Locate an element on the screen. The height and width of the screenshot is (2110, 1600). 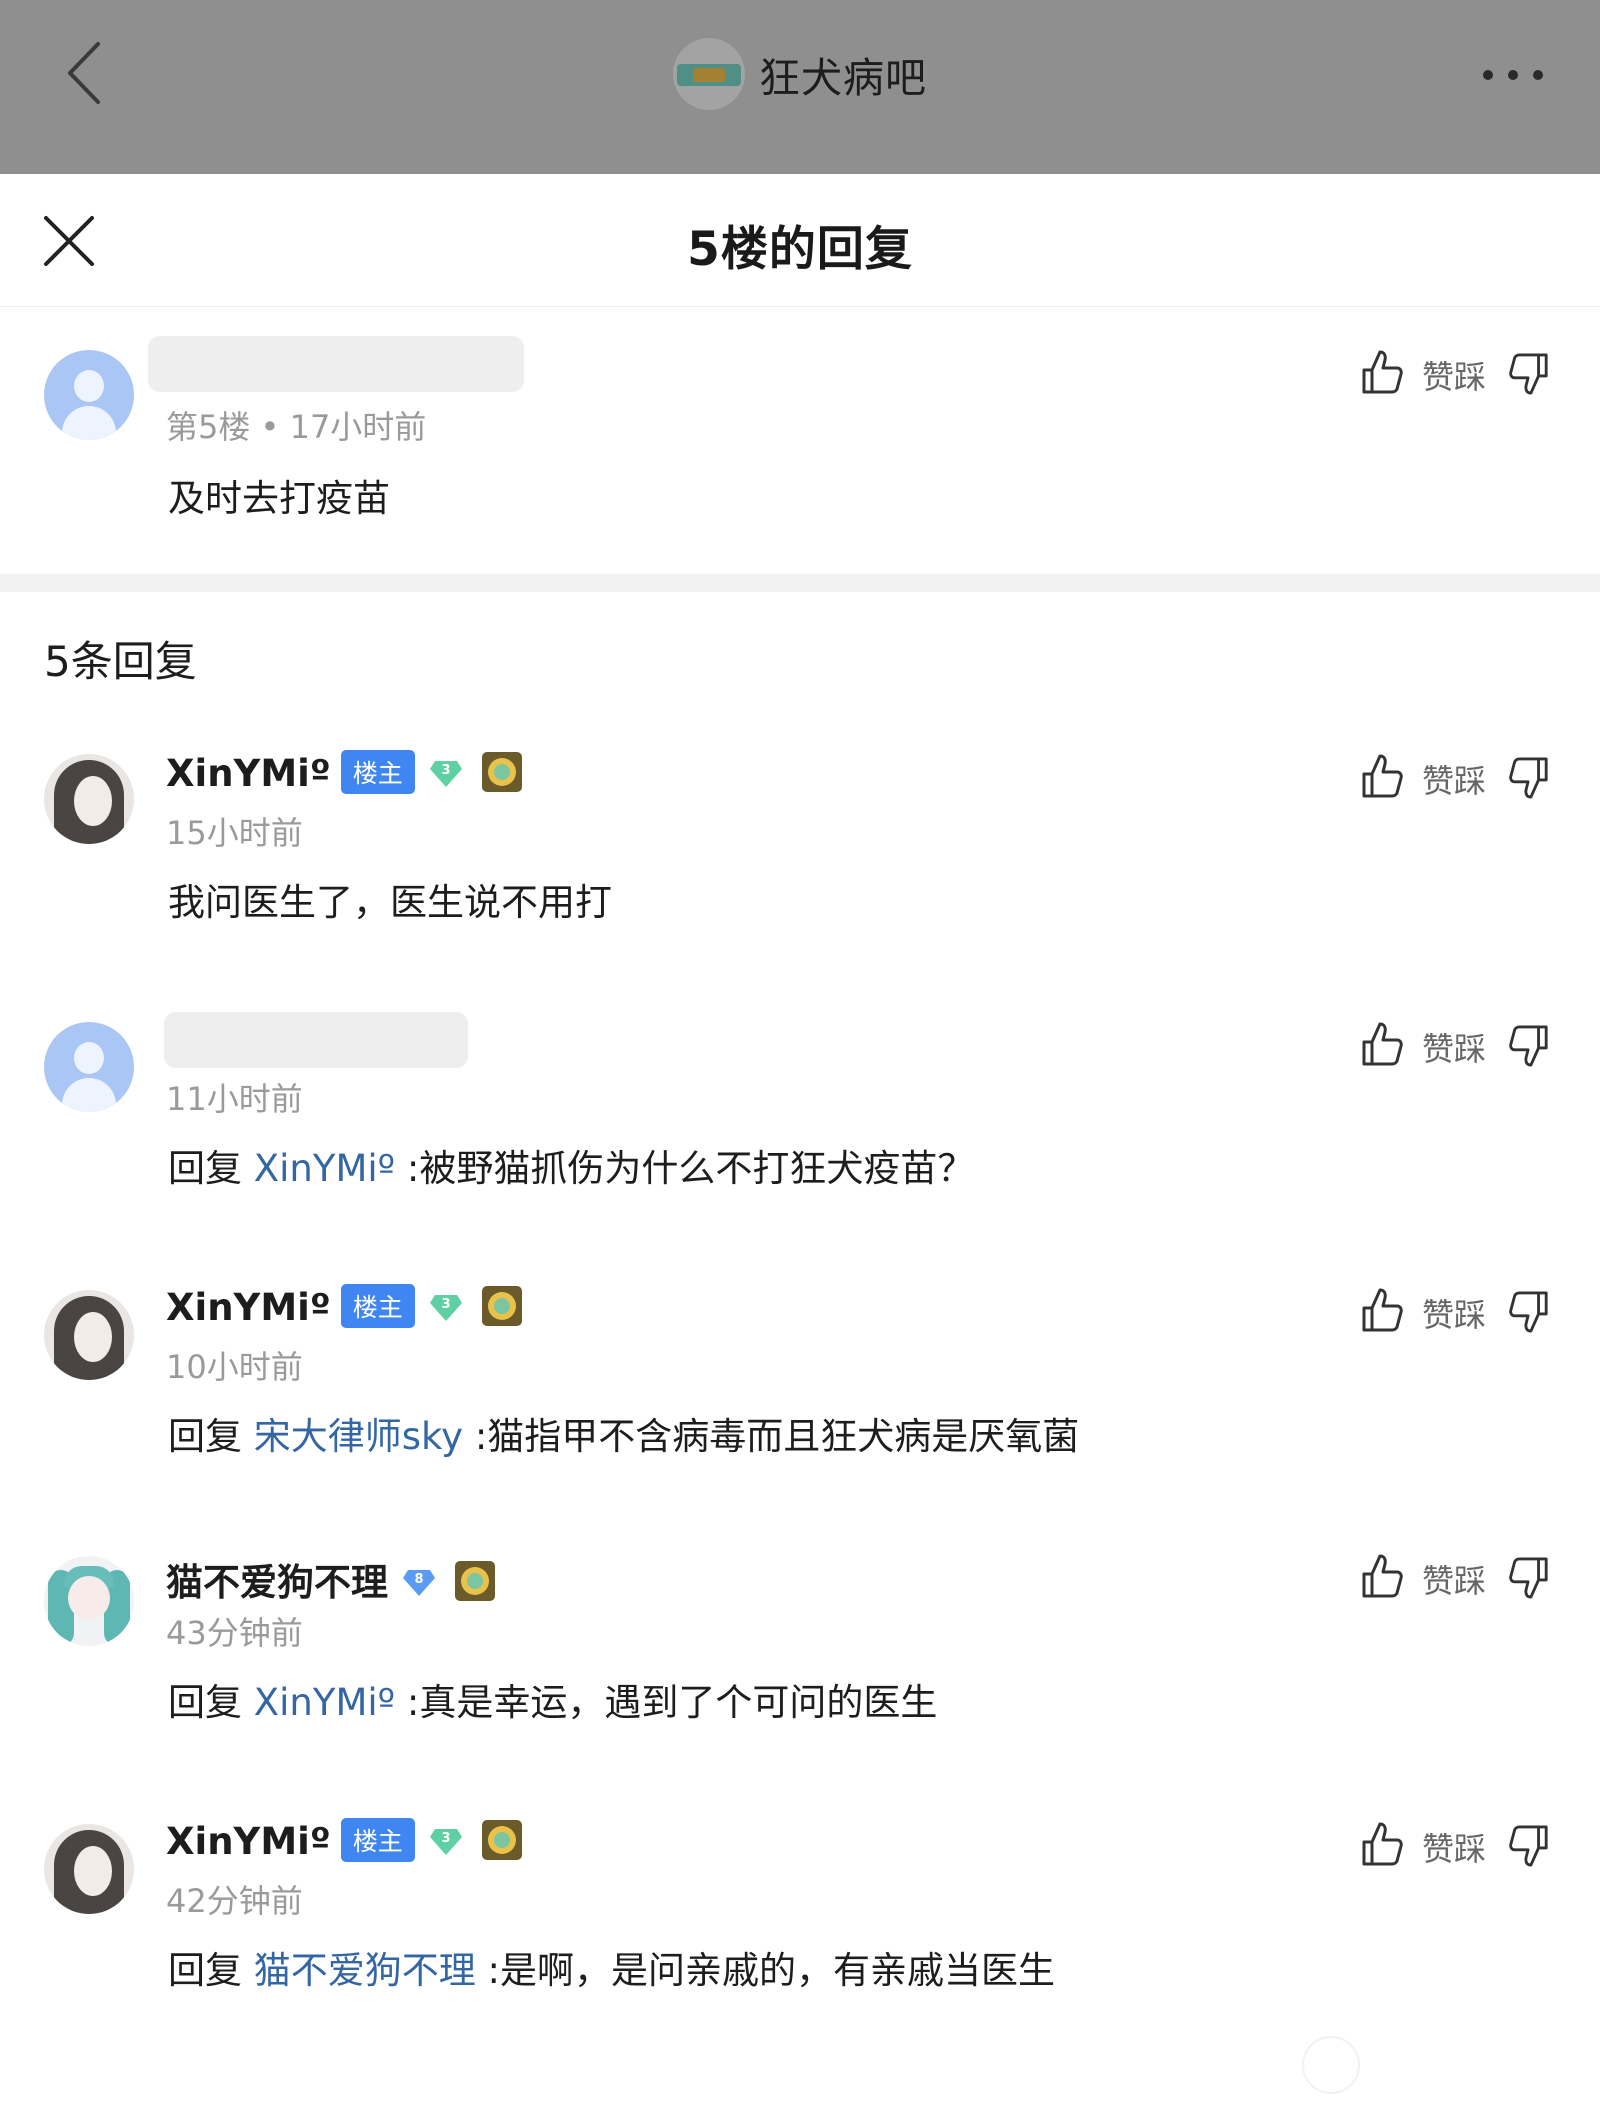
reply-count-title: 5条回复 is located at coordinates (120, 661).